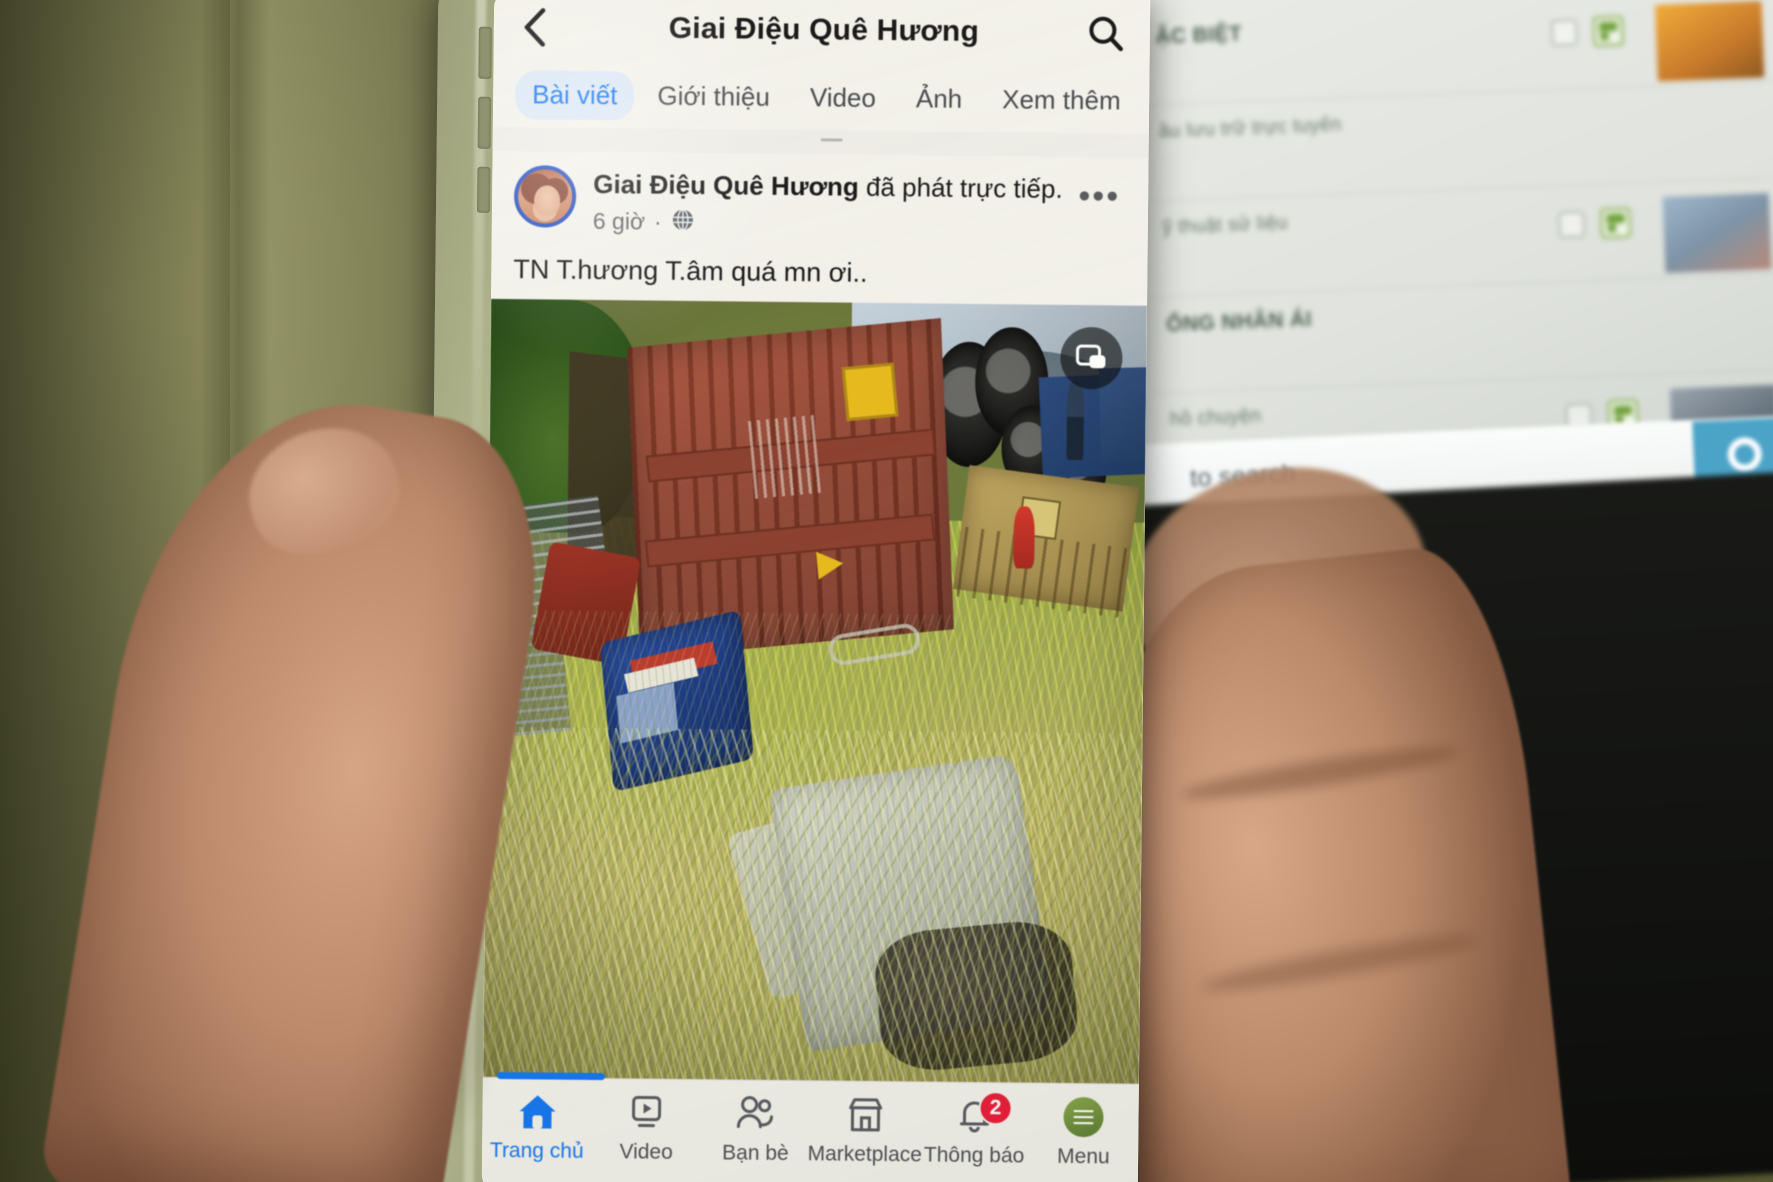  I want to click on hamburger-avatar-icon, so click(1084, 1117).